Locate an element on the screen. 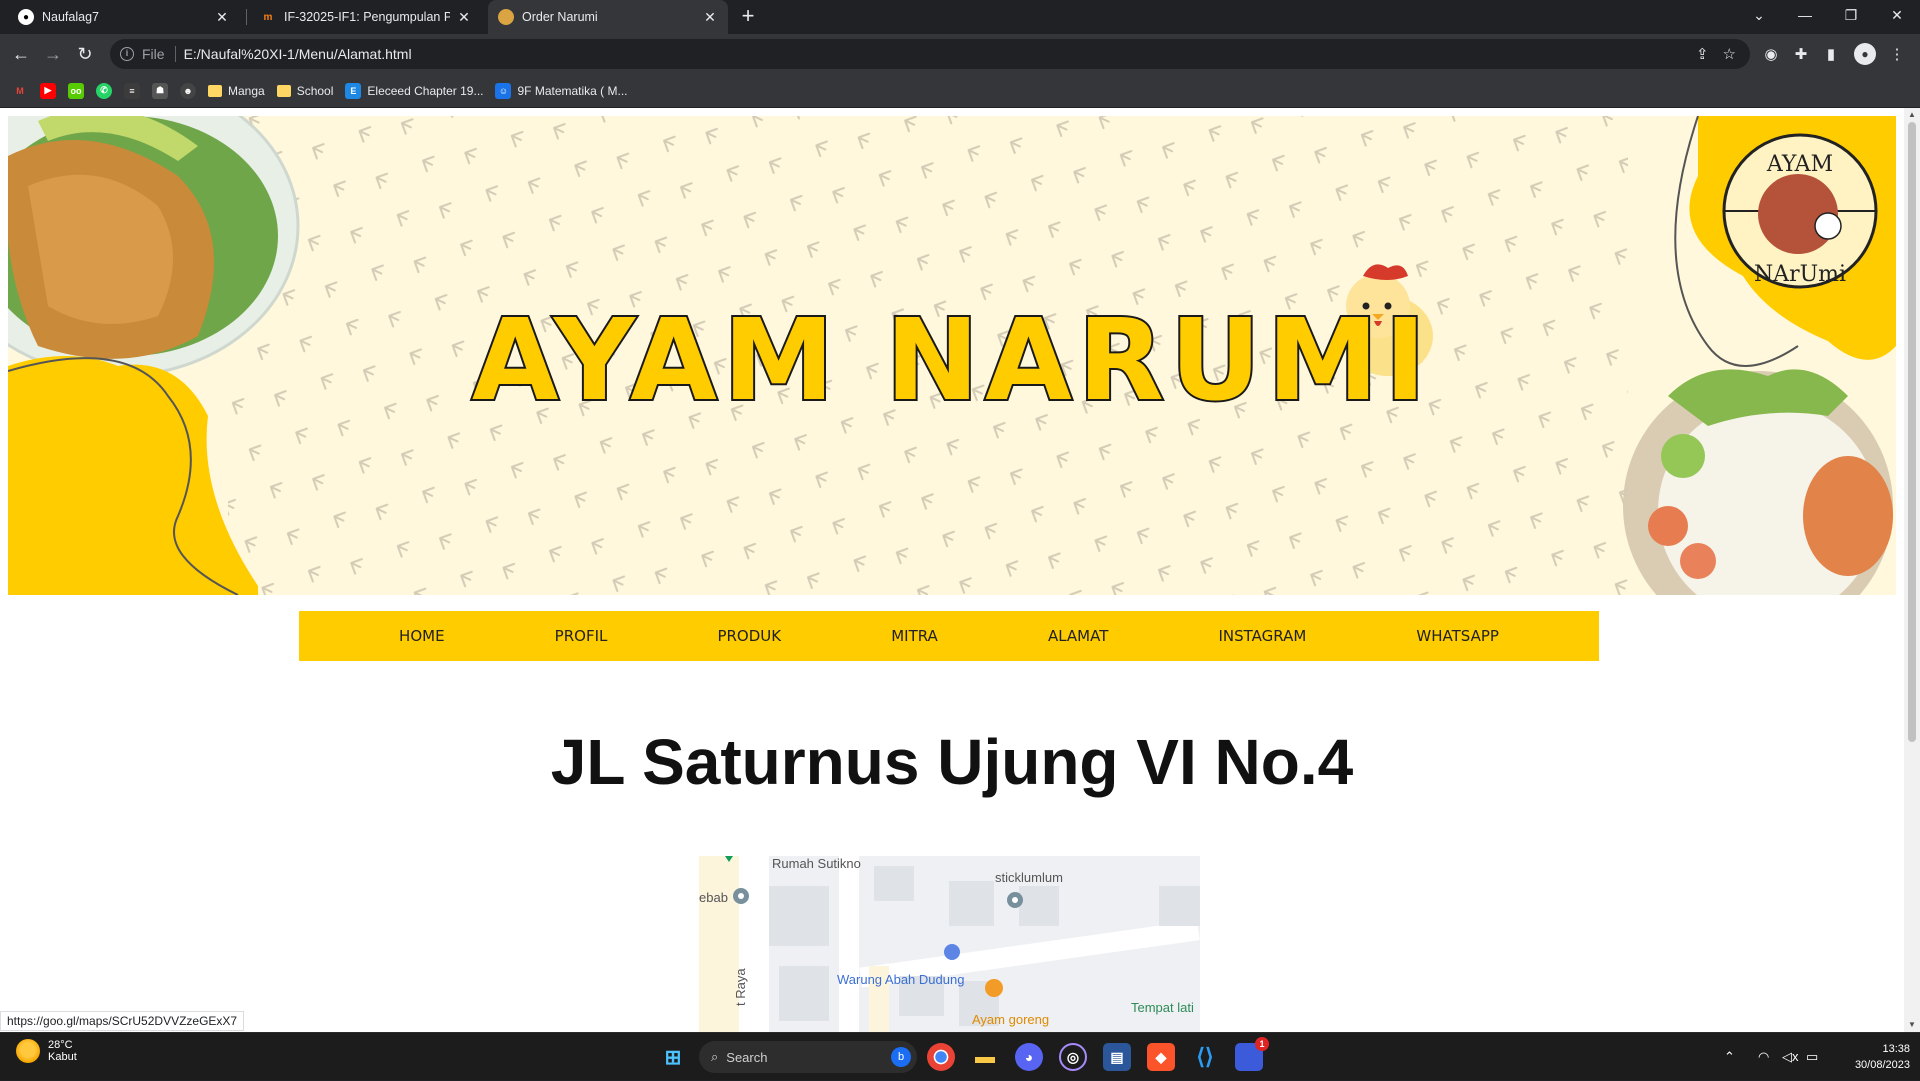 This screenshot has width=1920, height=1081. bookmark-folder-school: School is located at coordinates (304, 91).